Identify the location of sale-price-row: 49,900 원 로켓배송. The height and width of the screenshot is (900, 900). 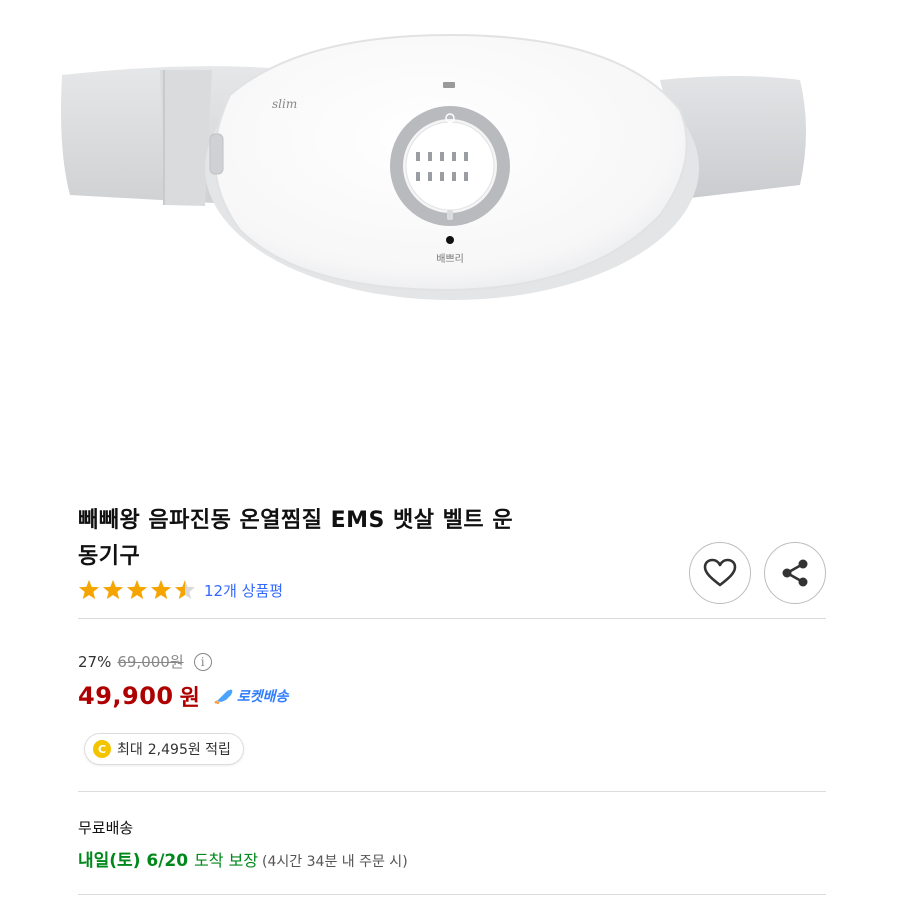
(183, 696).